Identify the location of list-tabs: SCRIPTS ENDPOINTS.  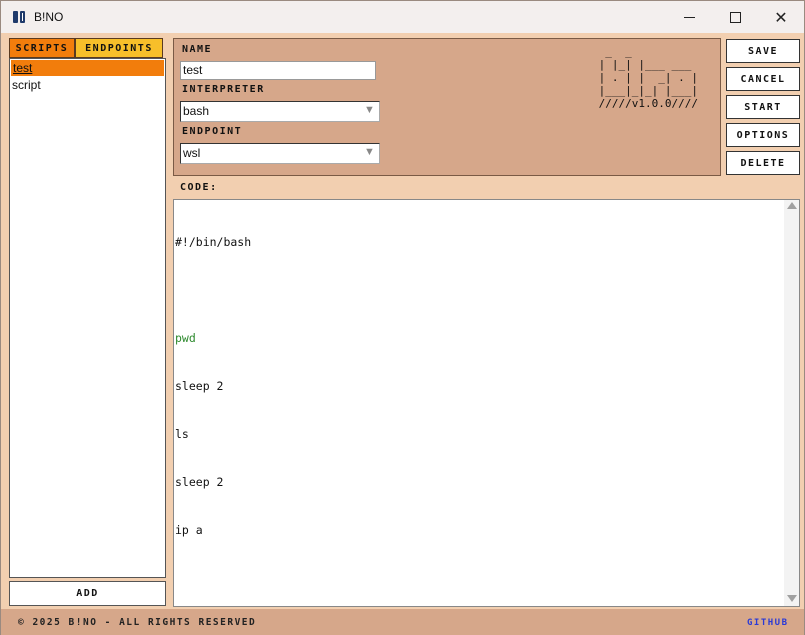
(86, 48).